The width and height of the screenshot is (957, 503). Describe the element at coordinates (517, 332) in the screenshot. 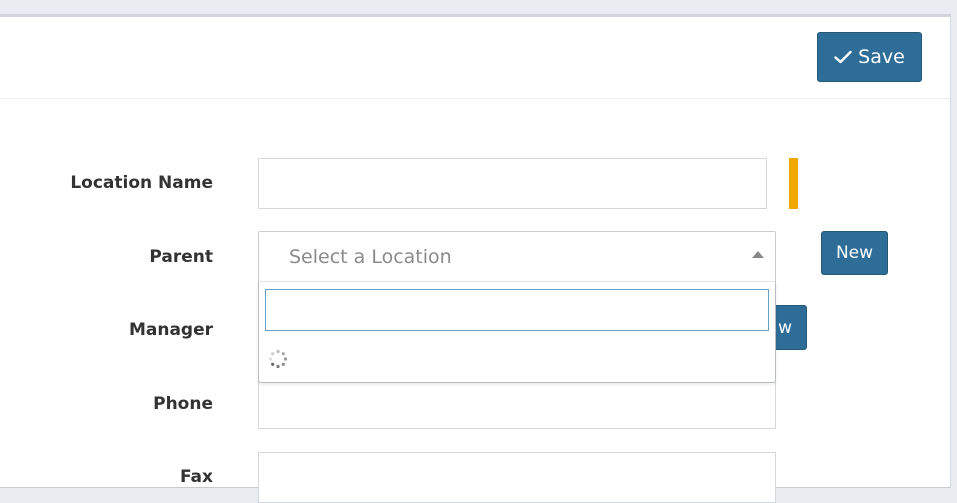

I see `parent-dropdown` at that location.